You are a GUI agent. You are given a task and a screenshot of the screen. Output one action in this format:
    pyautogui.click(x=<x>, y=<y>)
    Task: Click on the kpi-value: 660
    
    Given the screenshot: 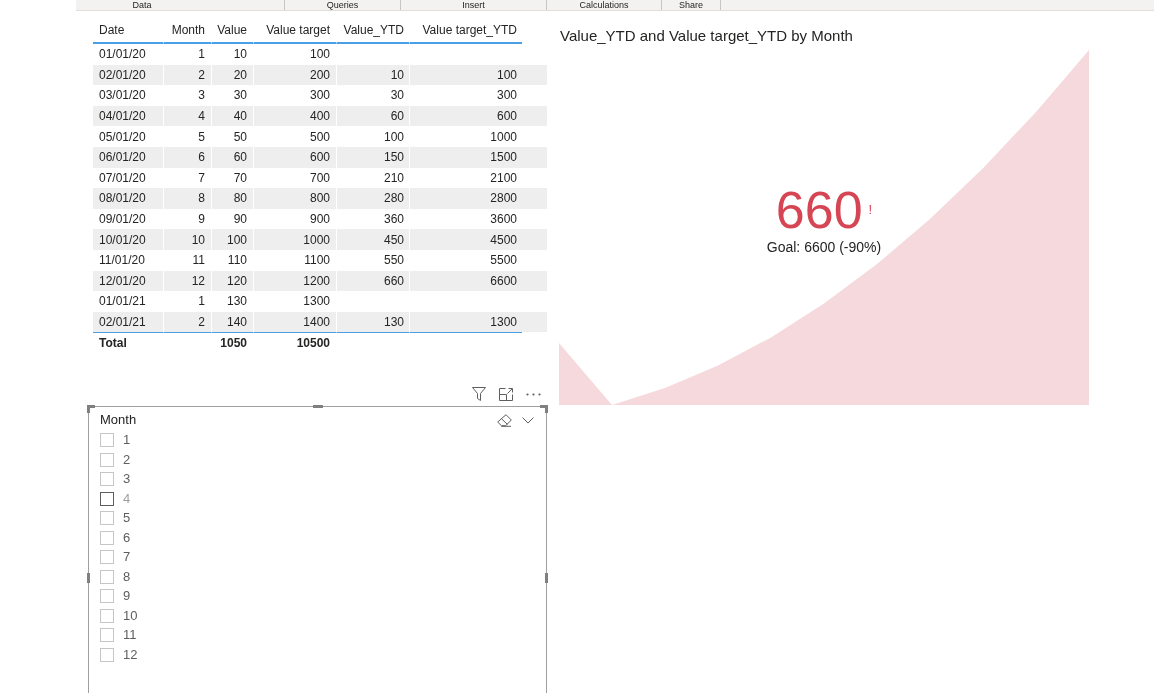 What is the action you would take?
    pyautogui.click(x=819, y=210)
    